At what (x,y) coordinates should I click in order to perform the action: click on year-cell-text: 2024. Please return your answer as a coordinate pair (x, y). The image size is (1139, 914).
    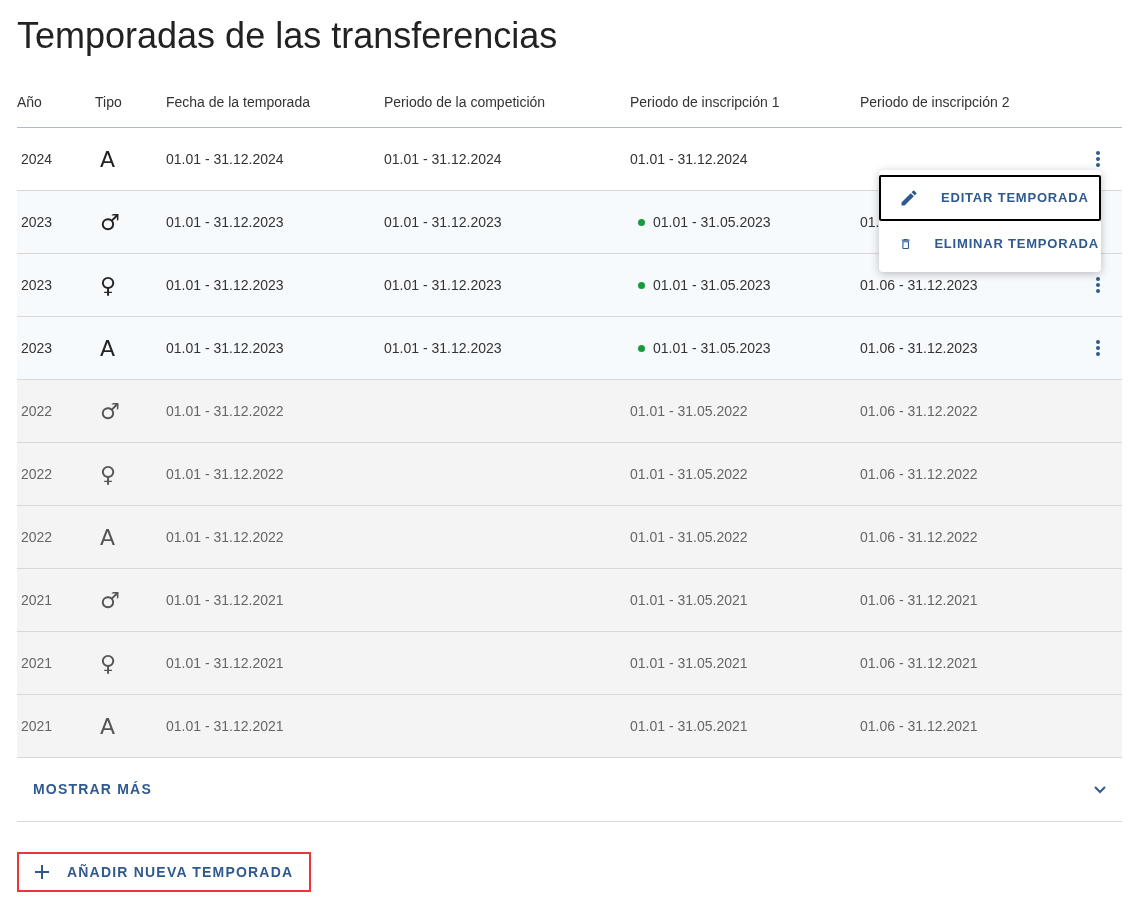
    Looking at the image, I should click on (36, 159).